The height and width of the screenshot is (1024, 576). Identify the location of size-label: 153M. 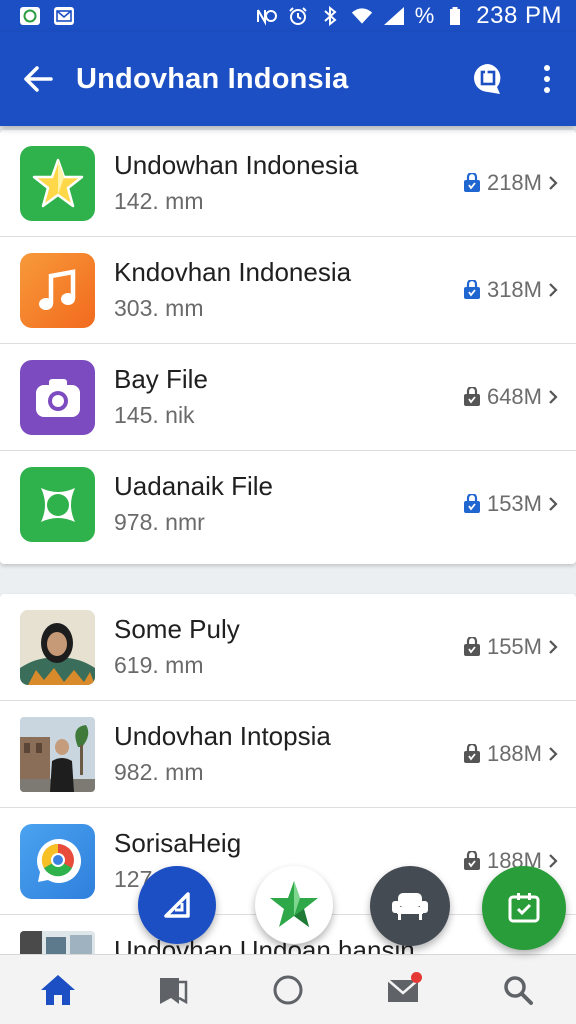
(514, 503).